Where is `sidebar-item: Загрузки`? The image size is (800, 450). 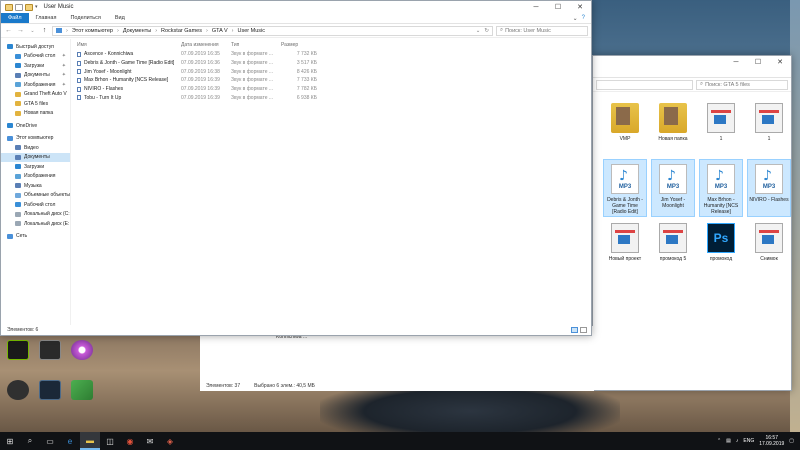
sidebar-item: Загрузки is located at coordinates (35, 167).